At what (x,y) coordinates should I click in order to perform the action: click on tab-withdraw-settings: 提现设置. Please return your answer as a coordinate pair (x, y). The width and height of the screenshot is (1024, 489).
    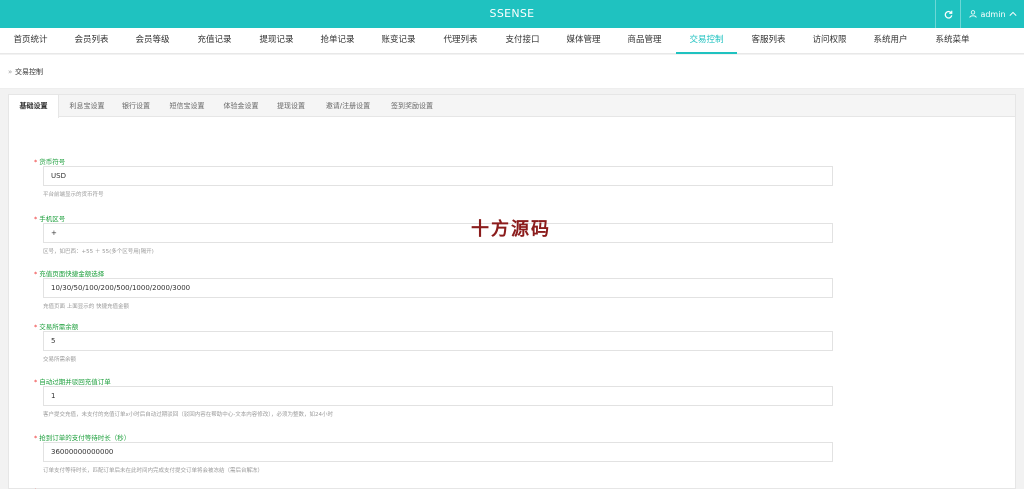
    Looking at the image, I should click on (291, 106).